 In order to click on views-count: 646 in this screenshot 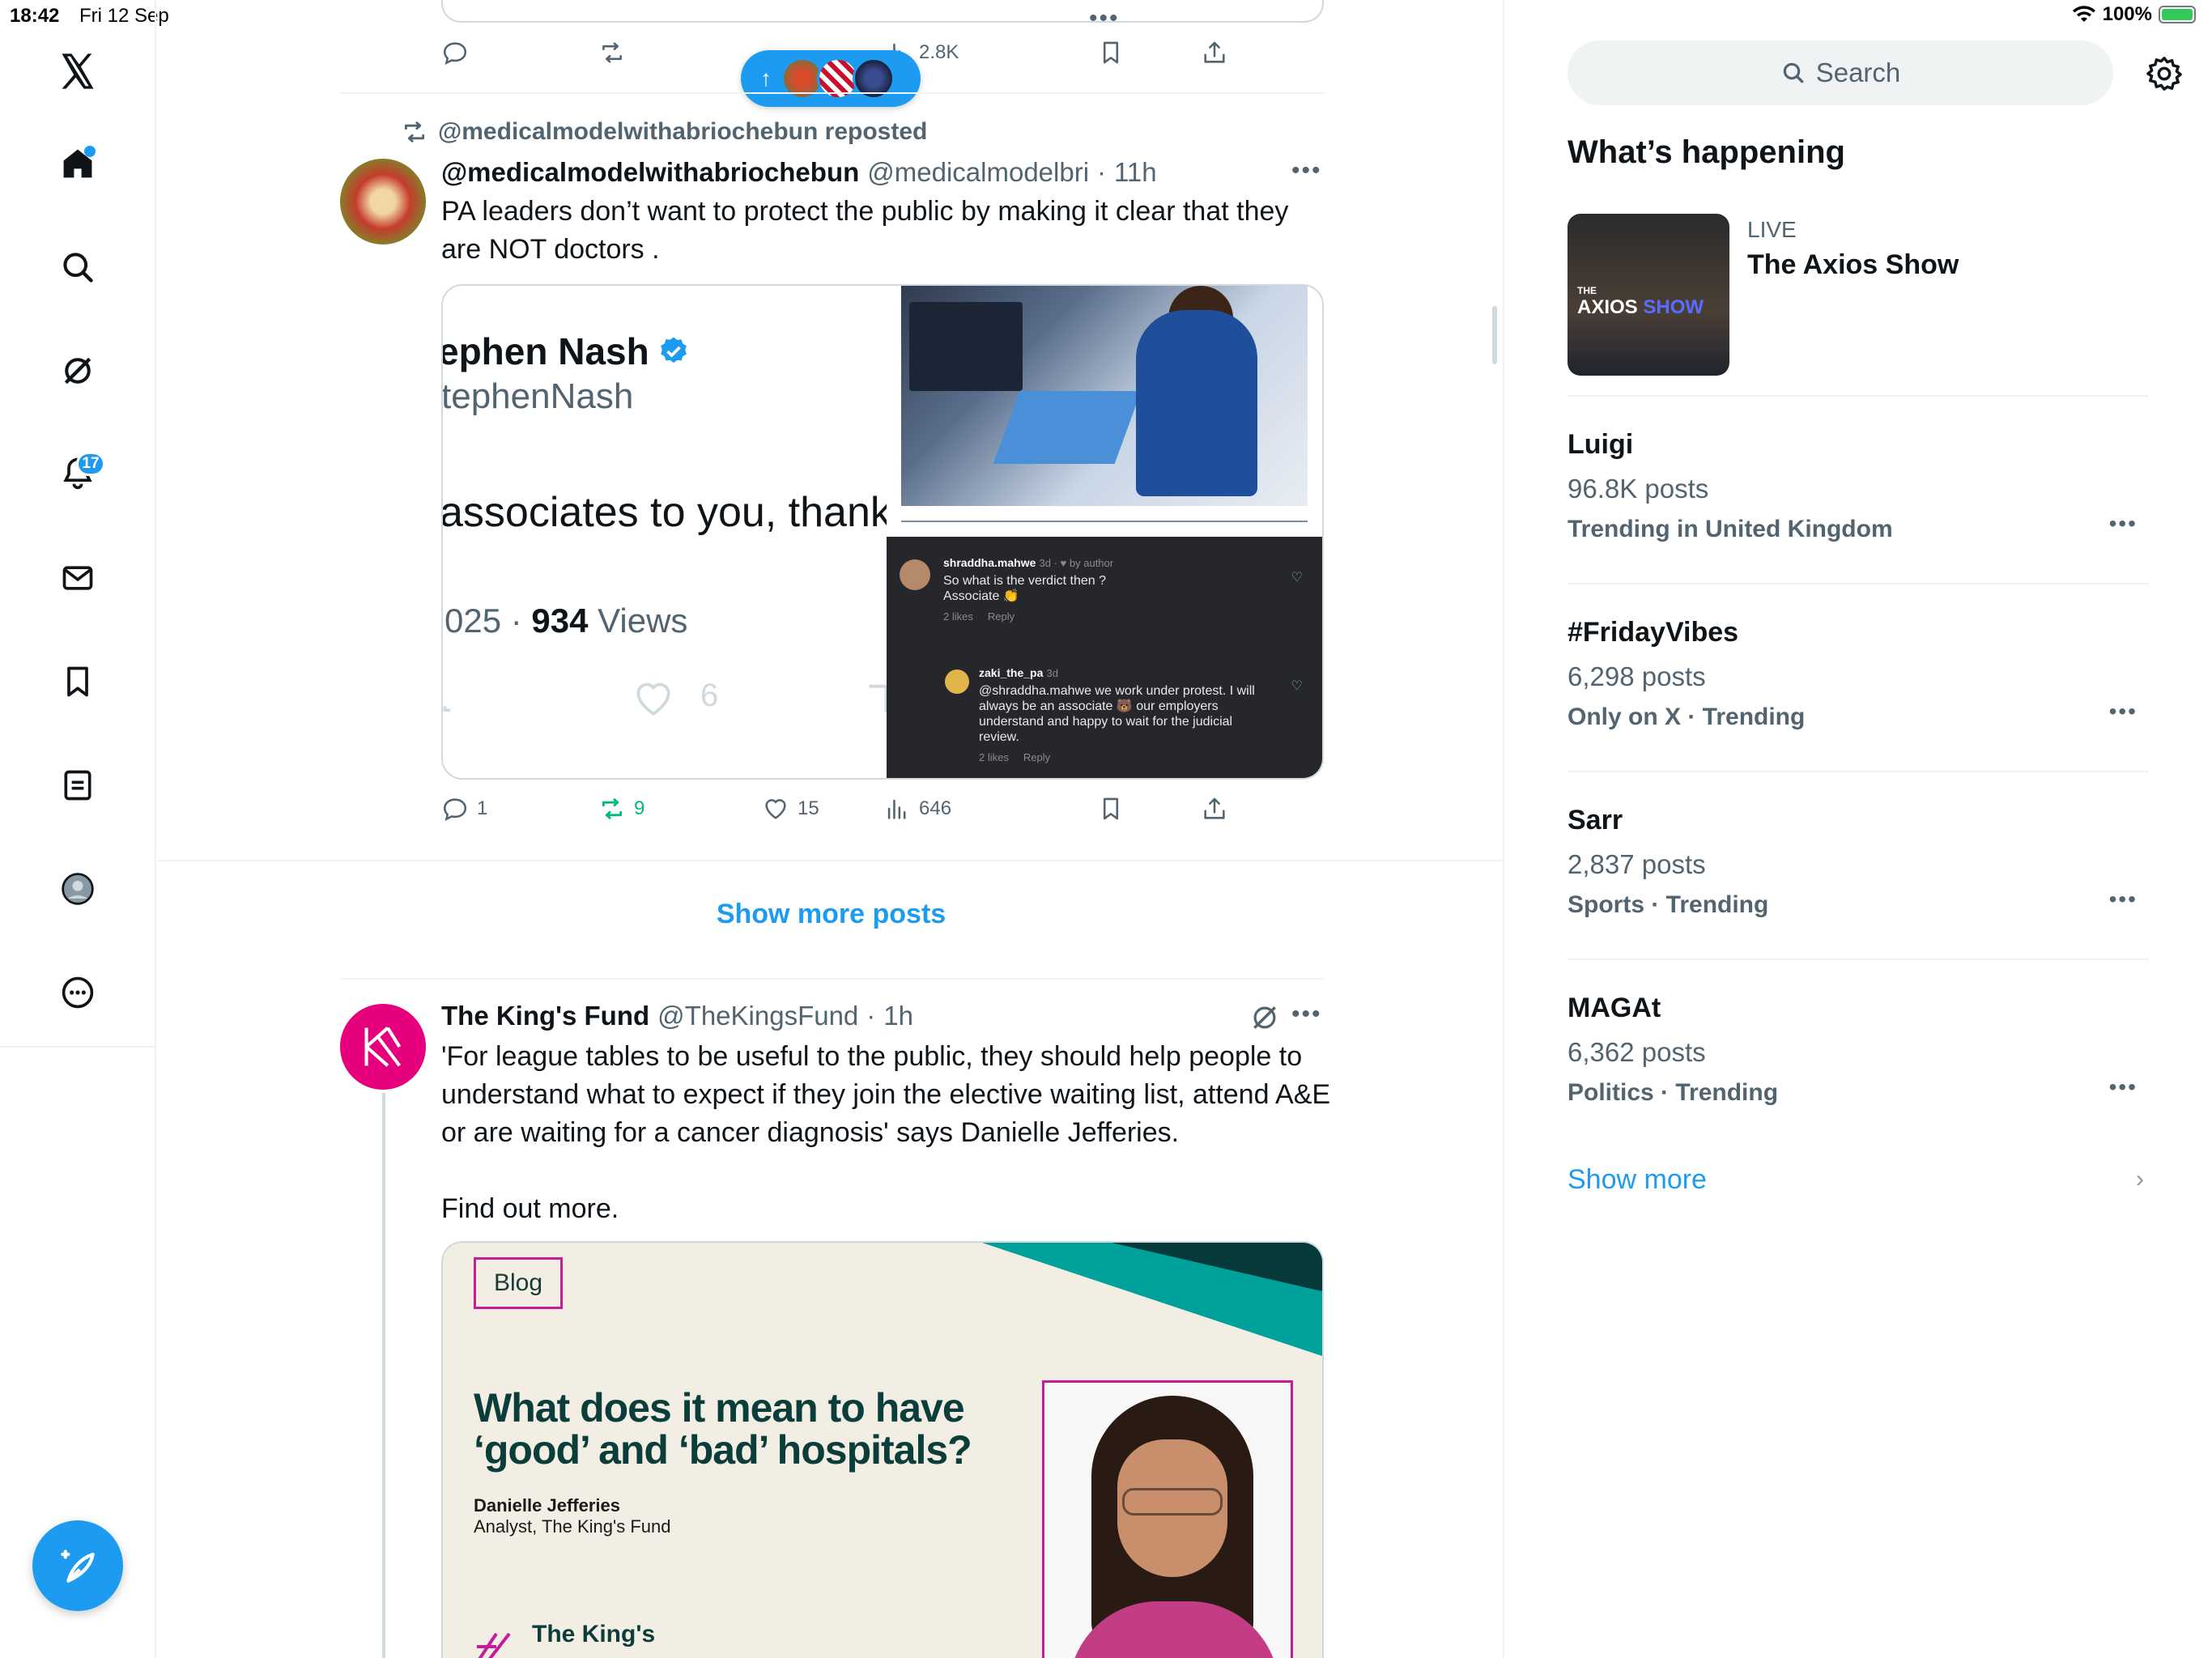, I will do `click(936, 808)`.